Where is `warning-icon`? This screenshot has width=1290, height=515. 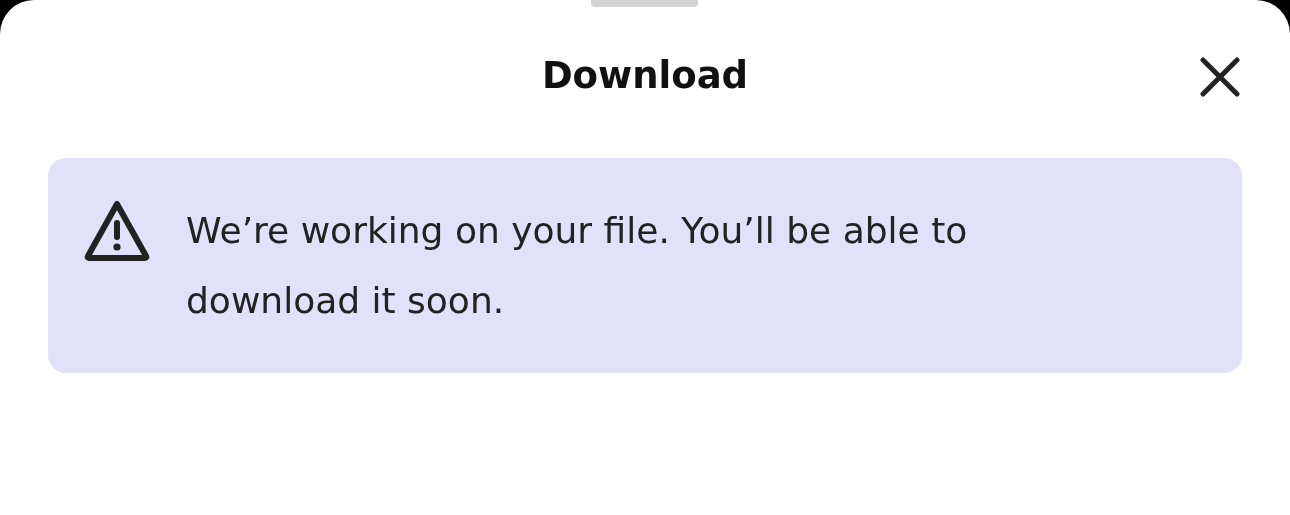 warning-icon is located at coordinates (117, 231).